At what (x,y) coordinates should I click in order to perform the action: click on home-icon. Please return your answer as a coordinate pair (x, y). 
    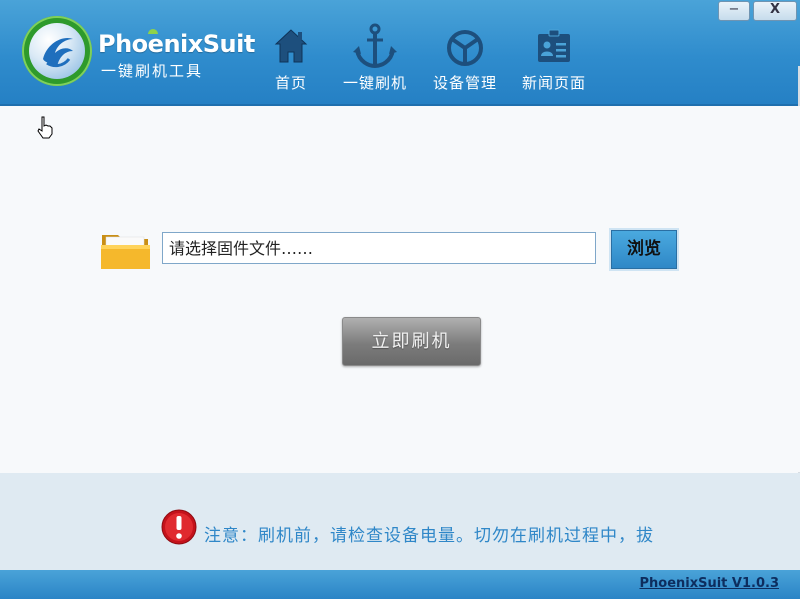
    Looking at the image, I should click on (291, 46).